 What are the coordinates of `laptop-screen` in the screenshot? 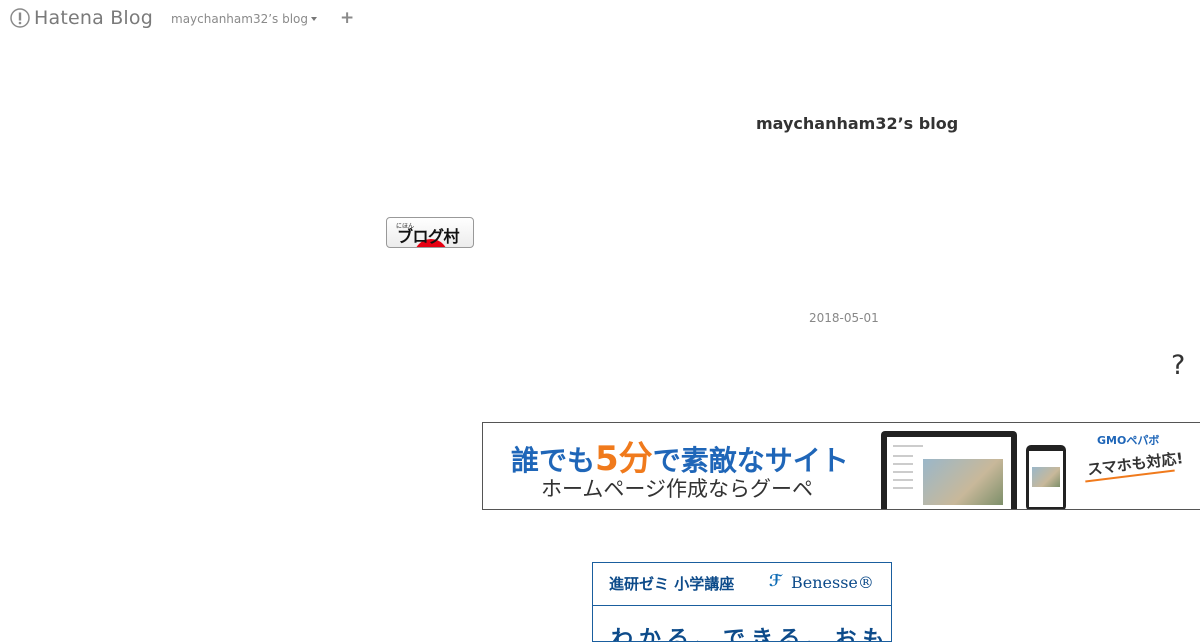 It's located at (949, 473).